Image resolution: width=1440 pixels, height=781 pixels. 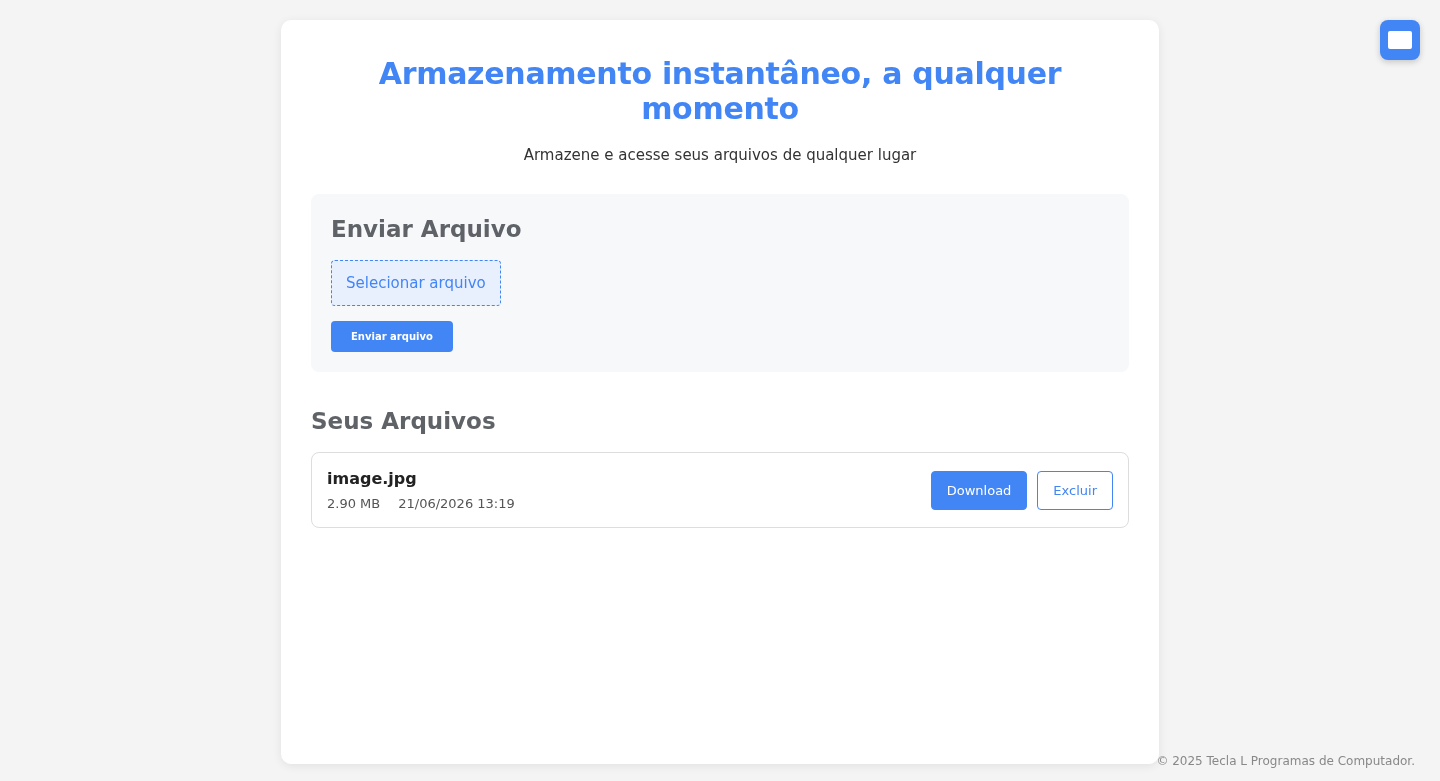 I want to click on file-select-button: Selecionar arquivo, so click(x=416, y=283).